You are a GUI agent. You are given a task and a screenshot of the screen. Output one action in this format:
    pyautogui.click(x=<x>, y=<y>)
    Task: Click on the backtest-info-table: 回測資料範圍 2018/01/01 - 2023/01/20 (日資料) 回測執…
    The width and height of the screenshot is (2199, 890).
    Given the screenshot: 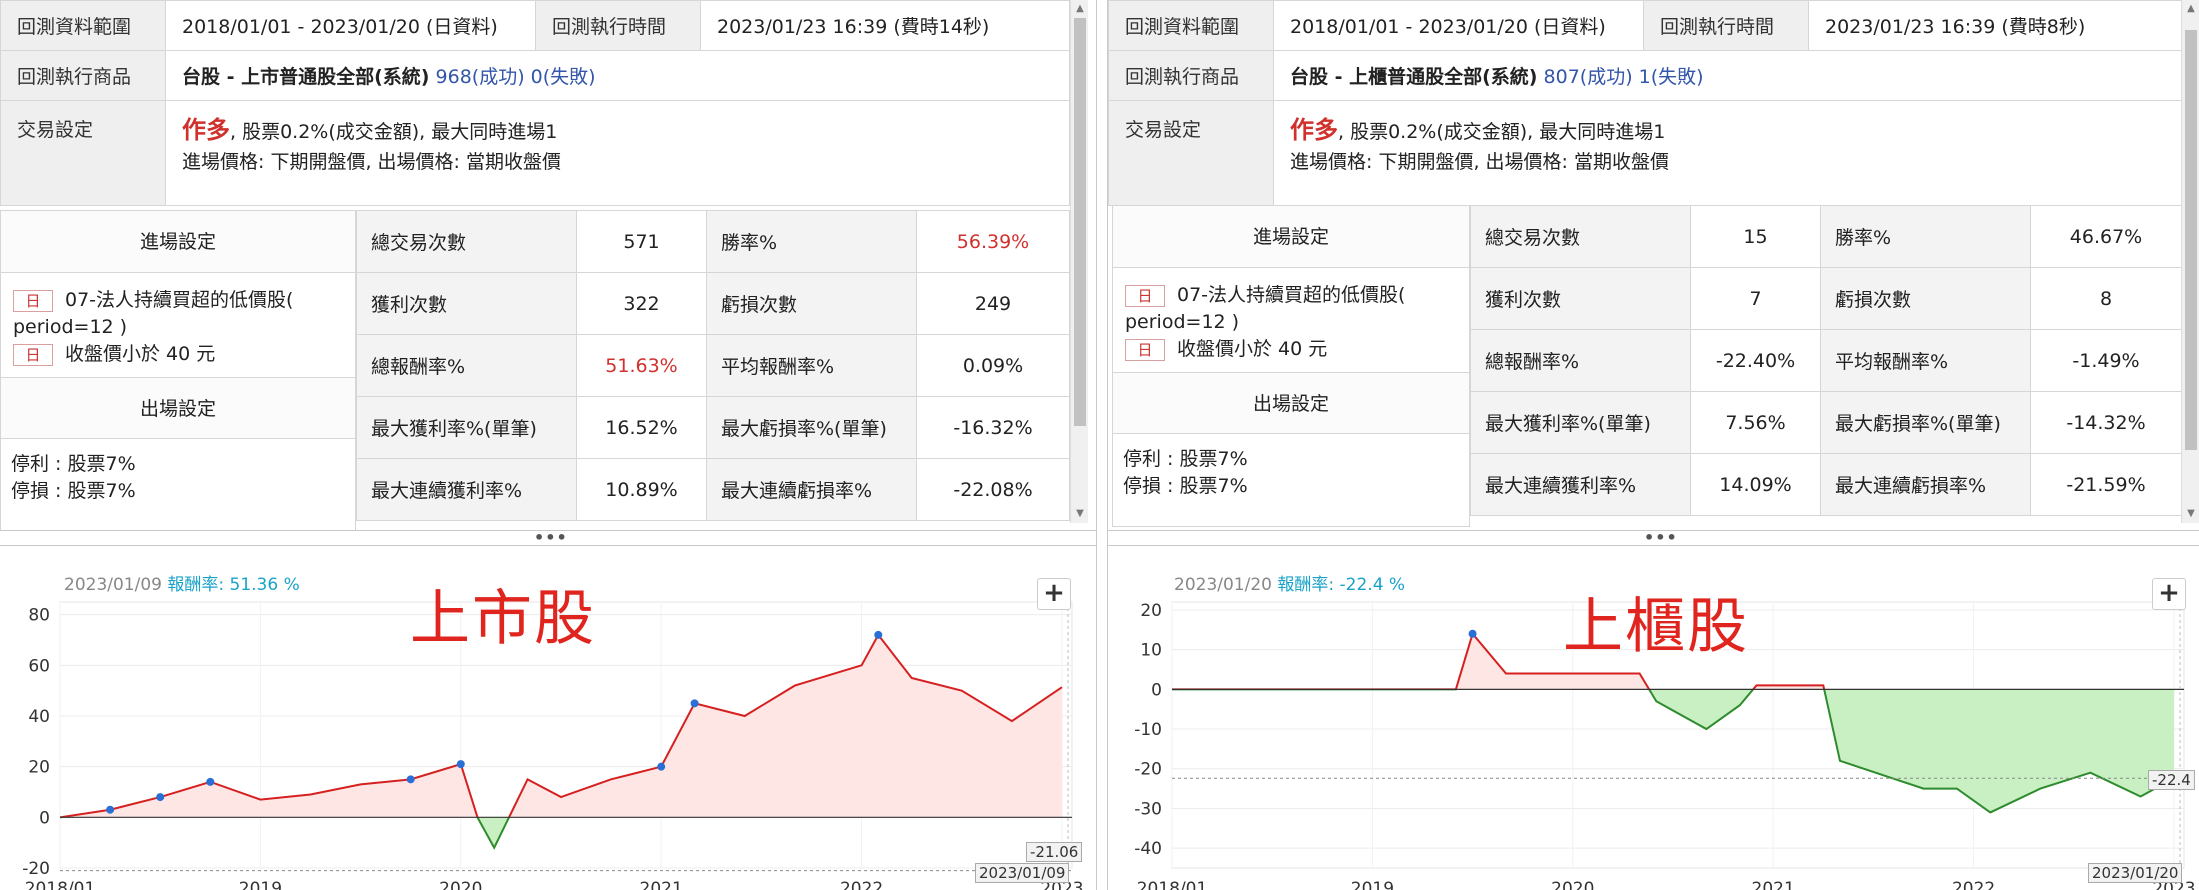 What is the action you would take?
    pyautogui.click(x=535, y=103)
    